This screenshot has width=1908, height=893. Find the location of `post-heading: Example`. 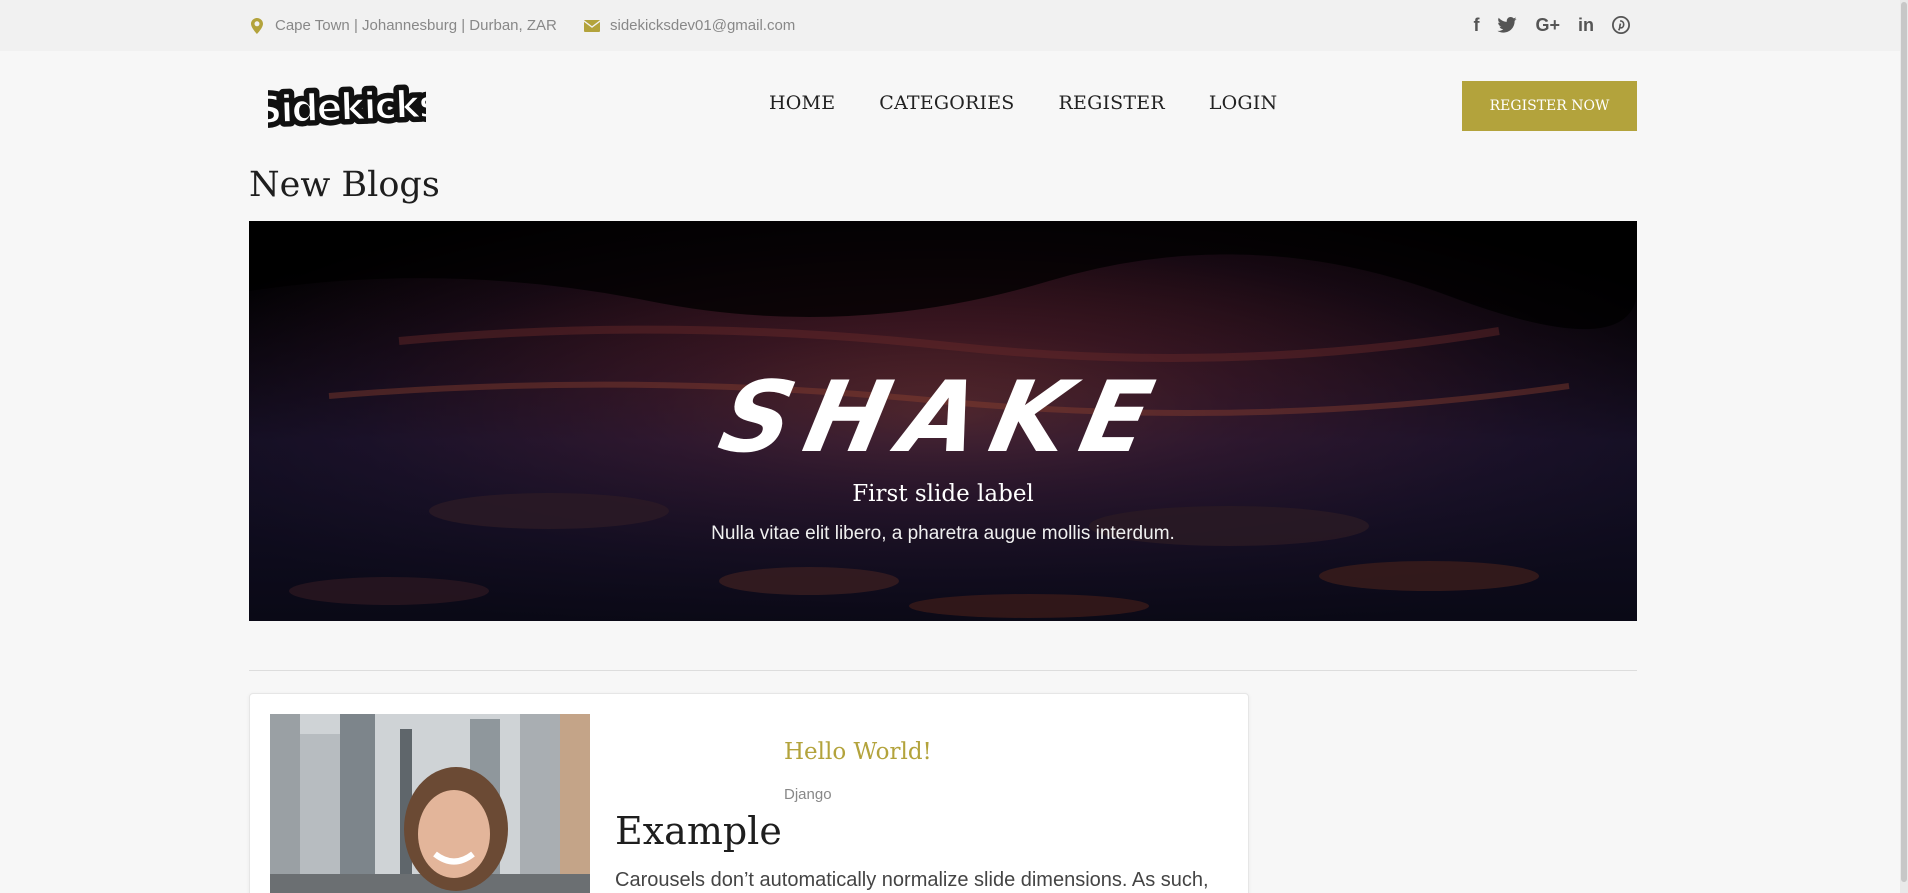

post-heading: Example is located at coordinates (698, 831).